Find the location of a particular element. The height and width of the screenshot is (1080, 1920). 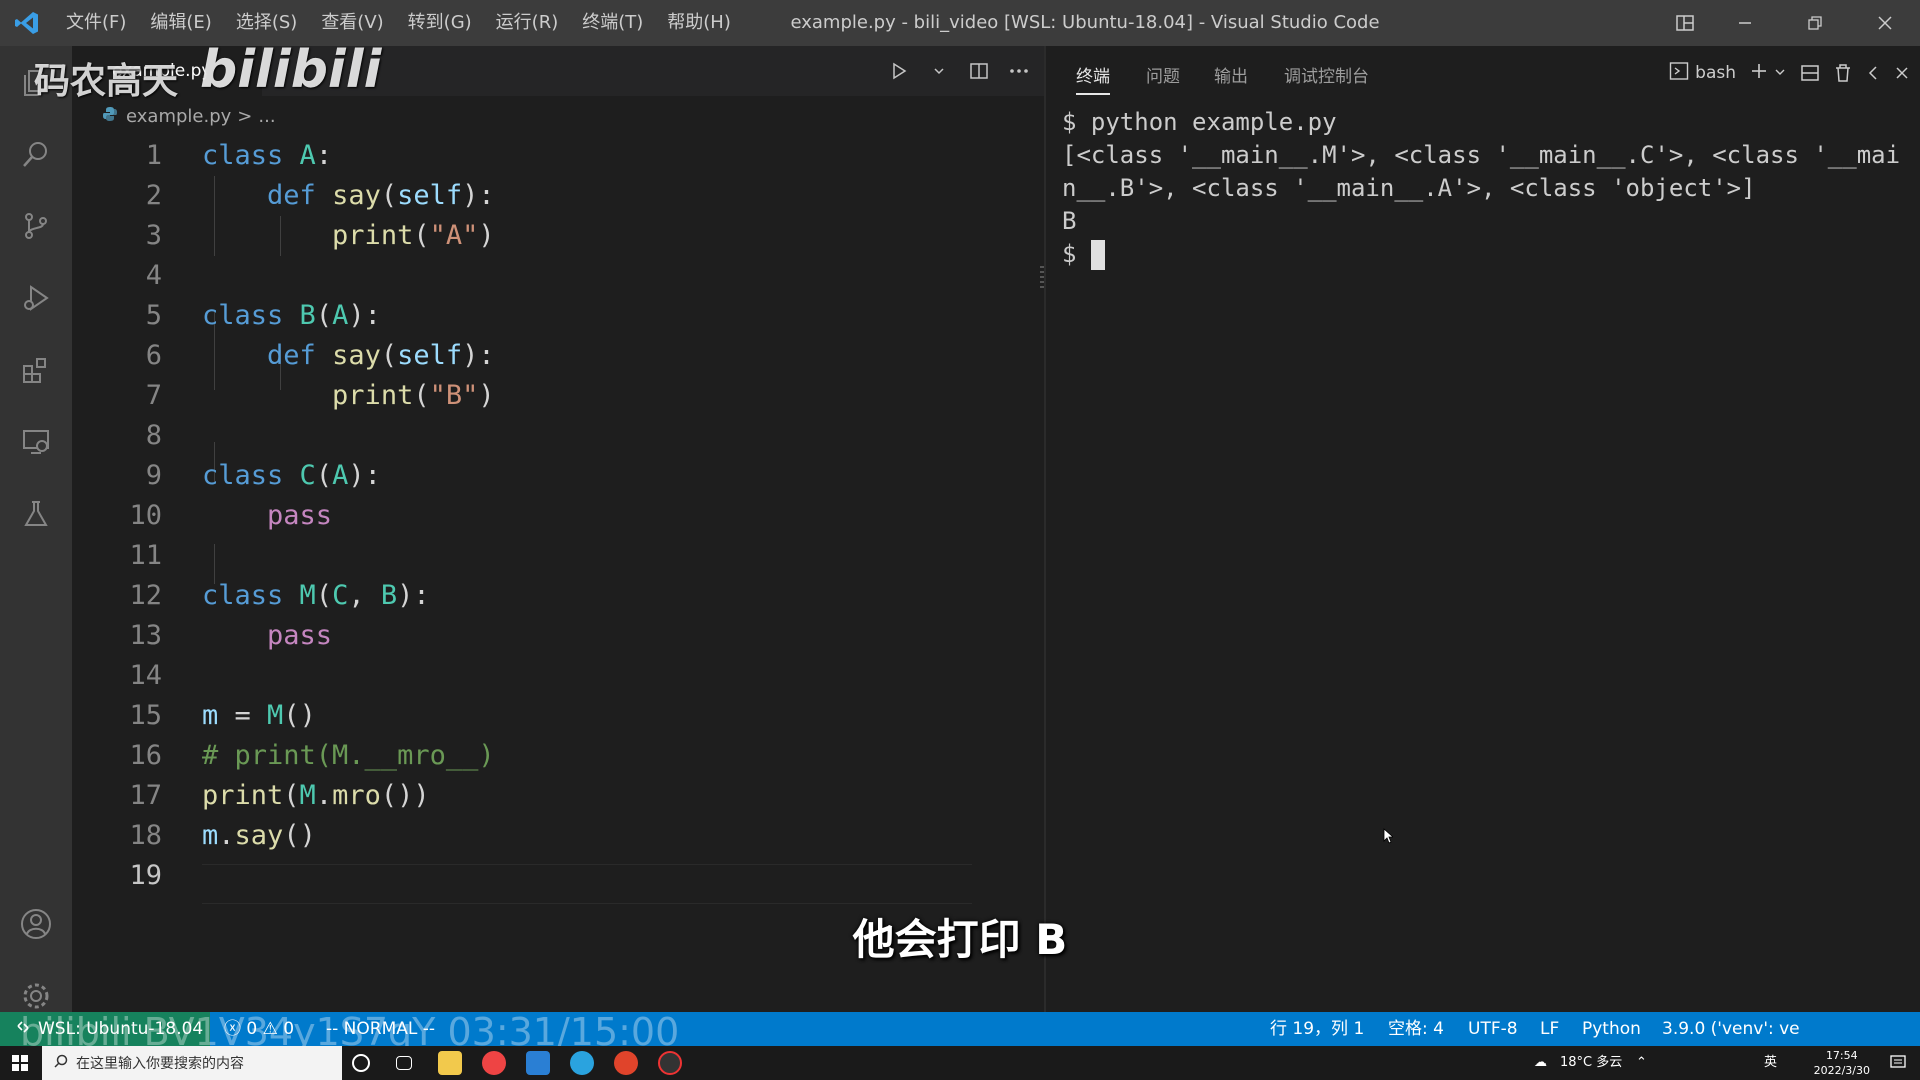

code-line: 13 pass is located at coordinates (522, 636).